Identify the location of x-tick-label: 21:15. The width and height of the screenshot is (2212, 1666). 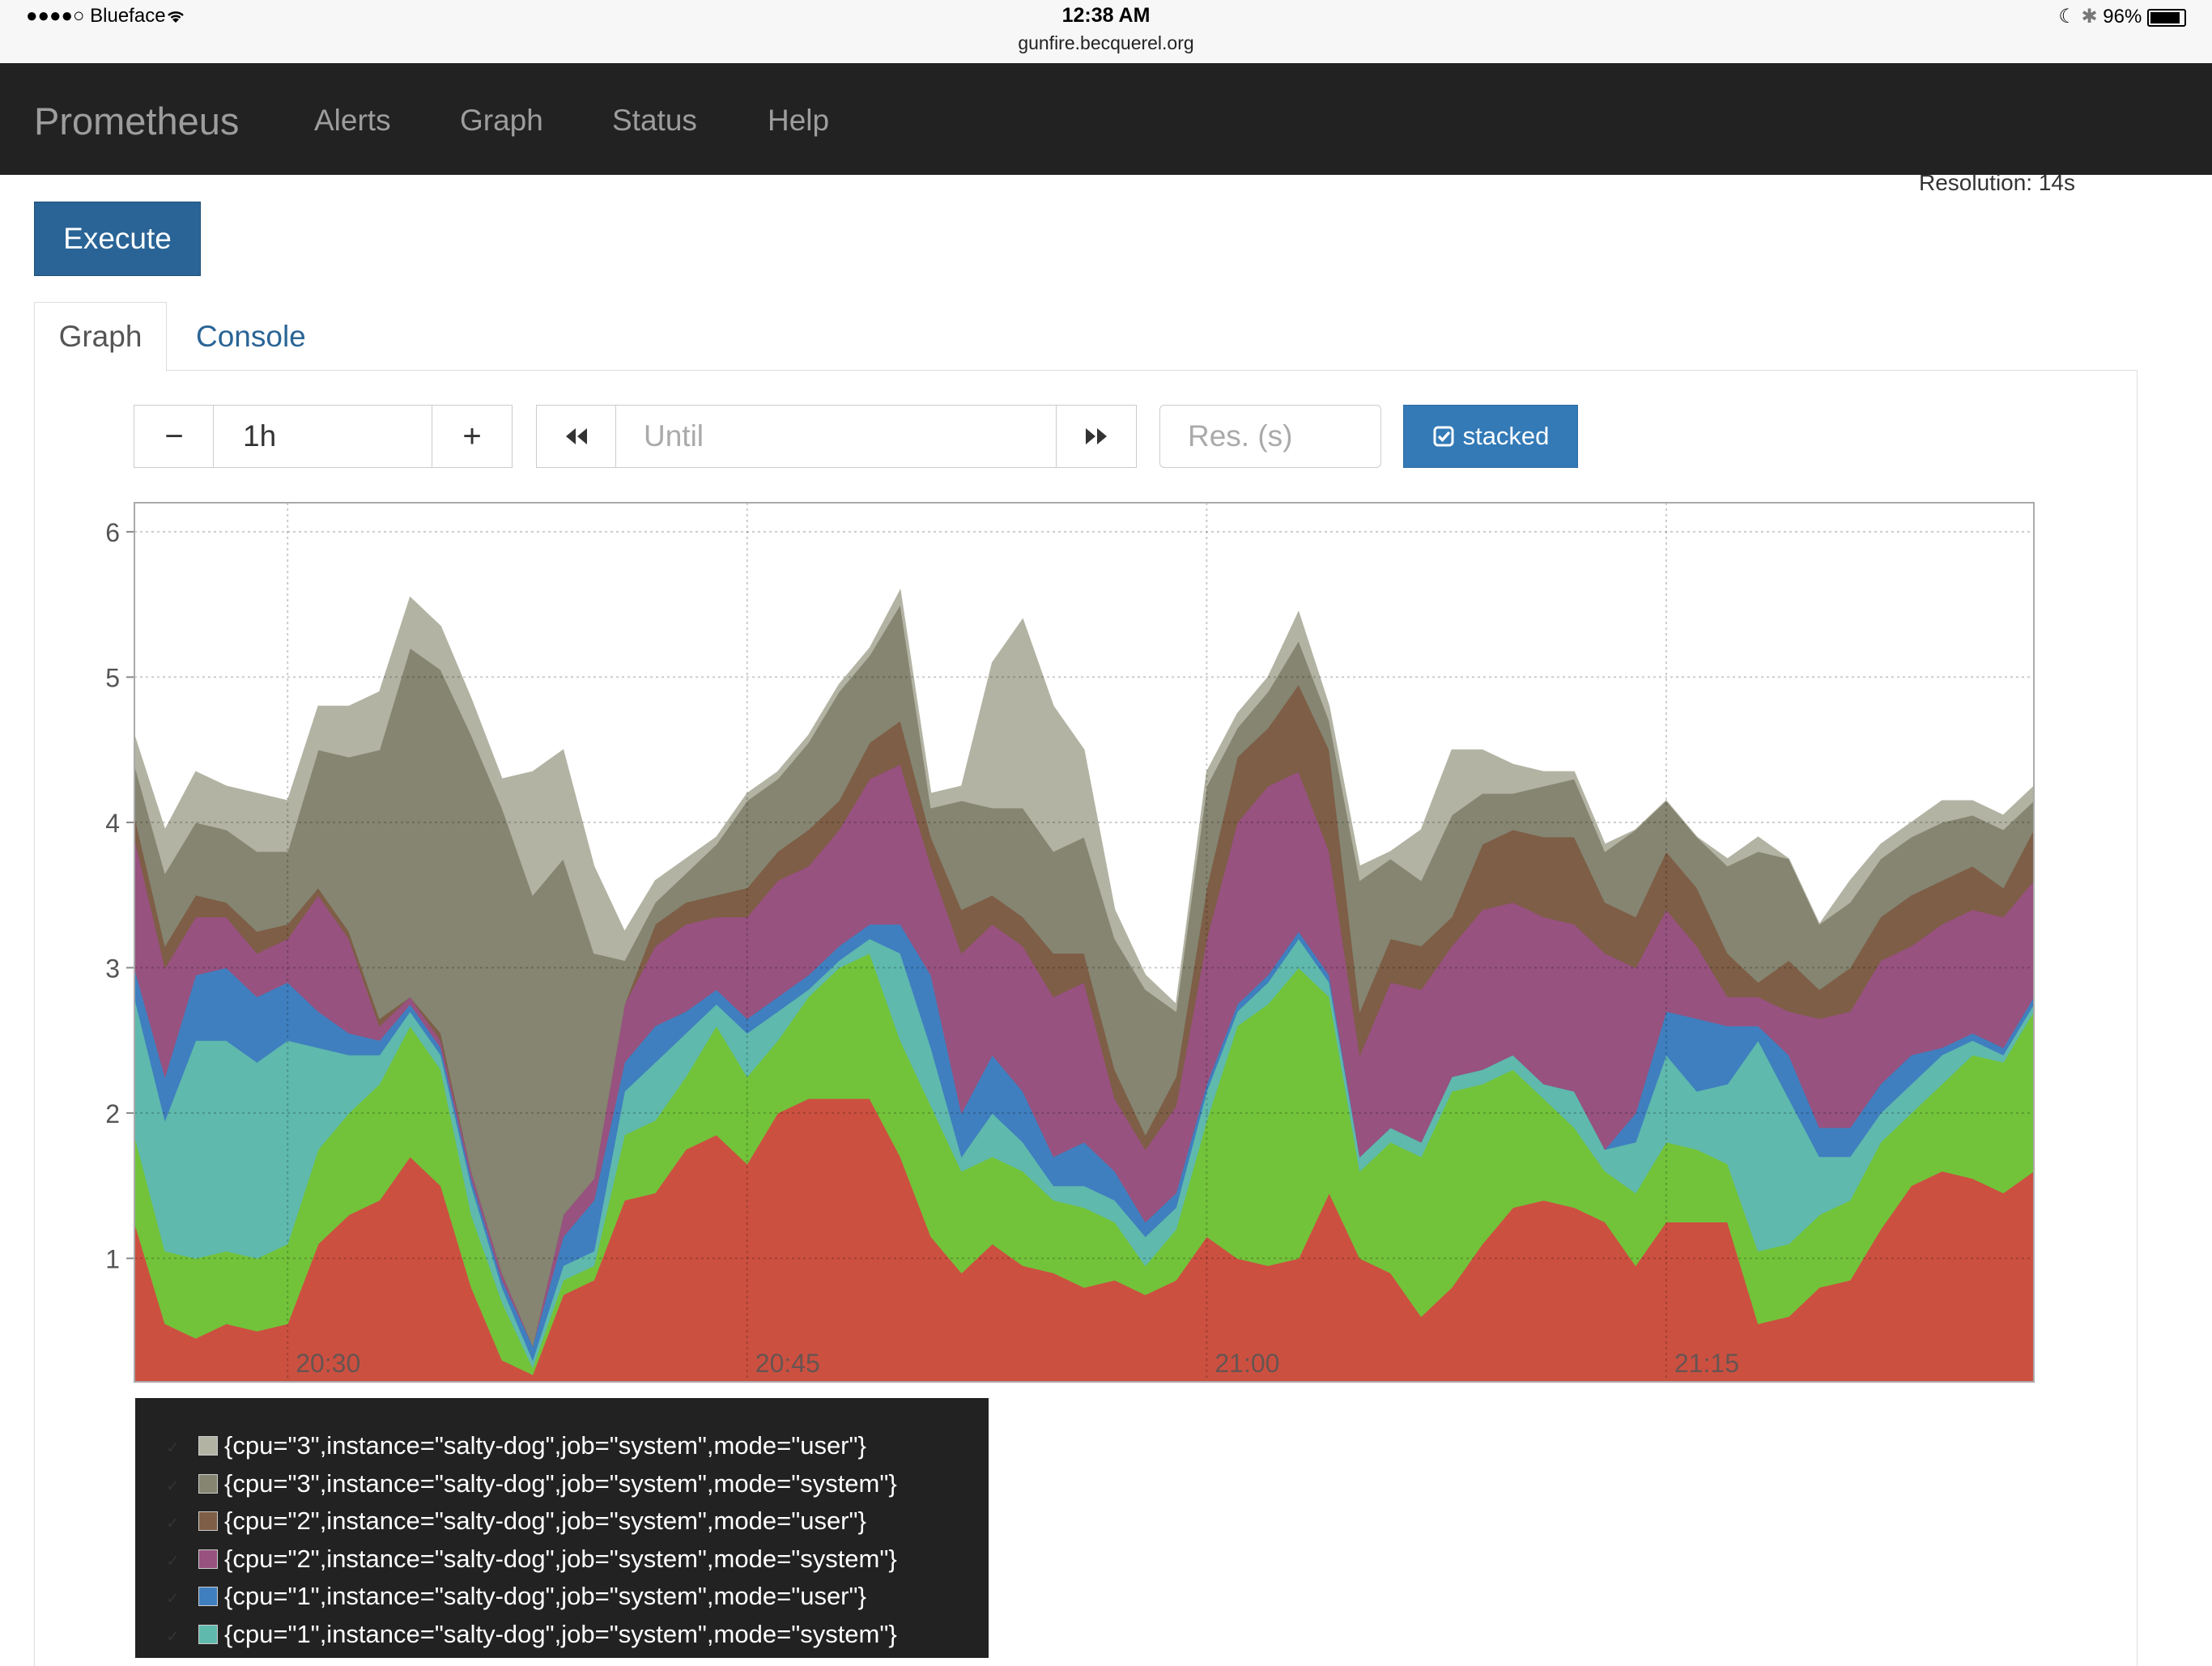
(1707, 1364).